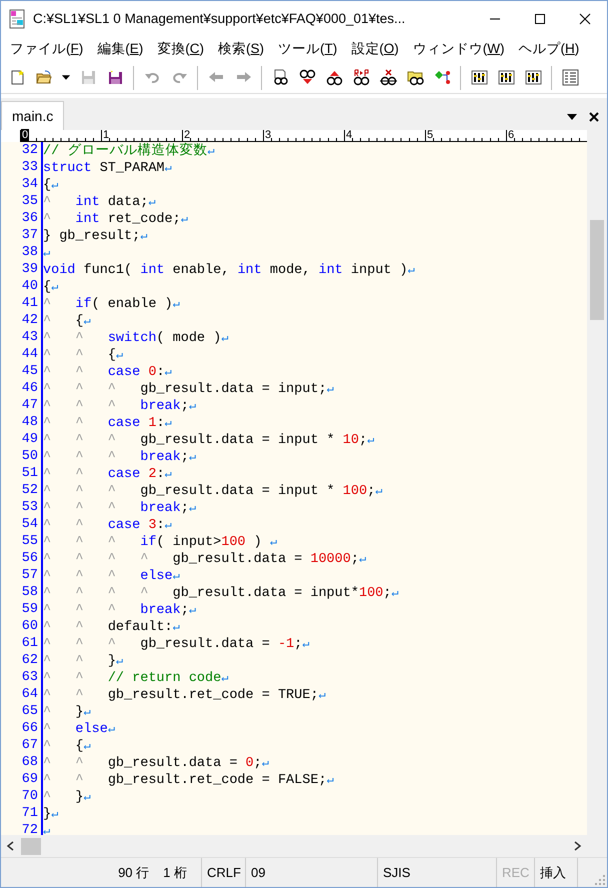 This screenshot has height=888, width=608. I want to click on menu-item: 検索(S), so click(241, 49).